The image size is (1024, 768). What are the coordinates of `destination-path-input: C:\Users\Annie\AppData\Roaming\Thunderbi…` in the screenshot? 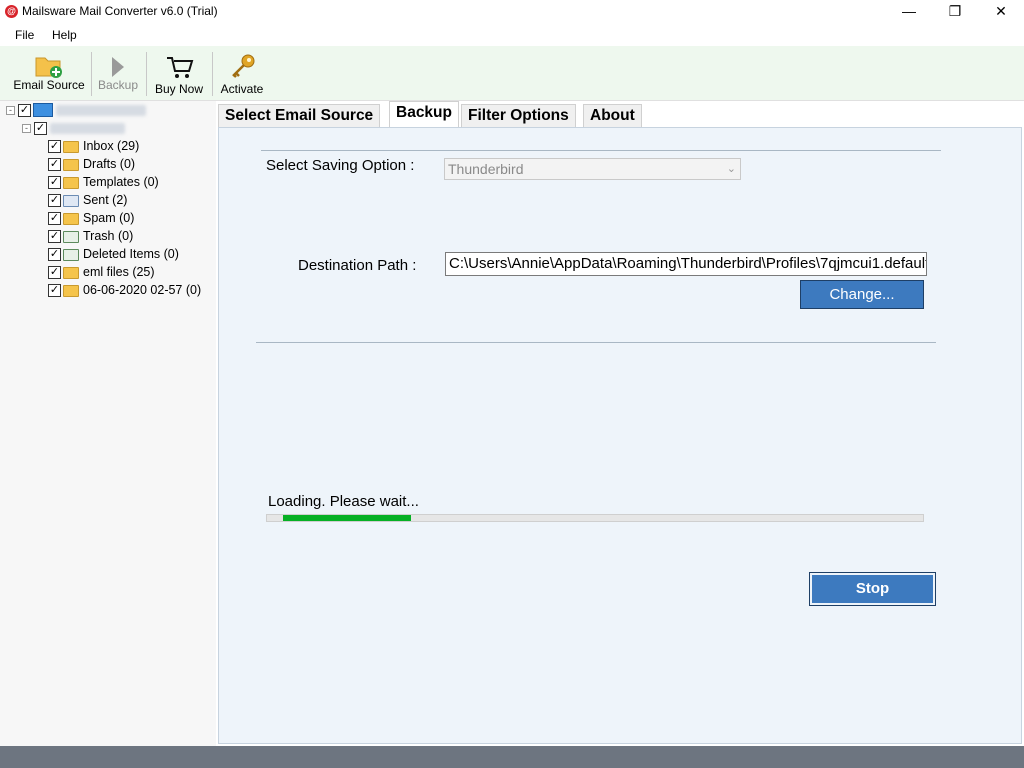 It's located at (686, 264).